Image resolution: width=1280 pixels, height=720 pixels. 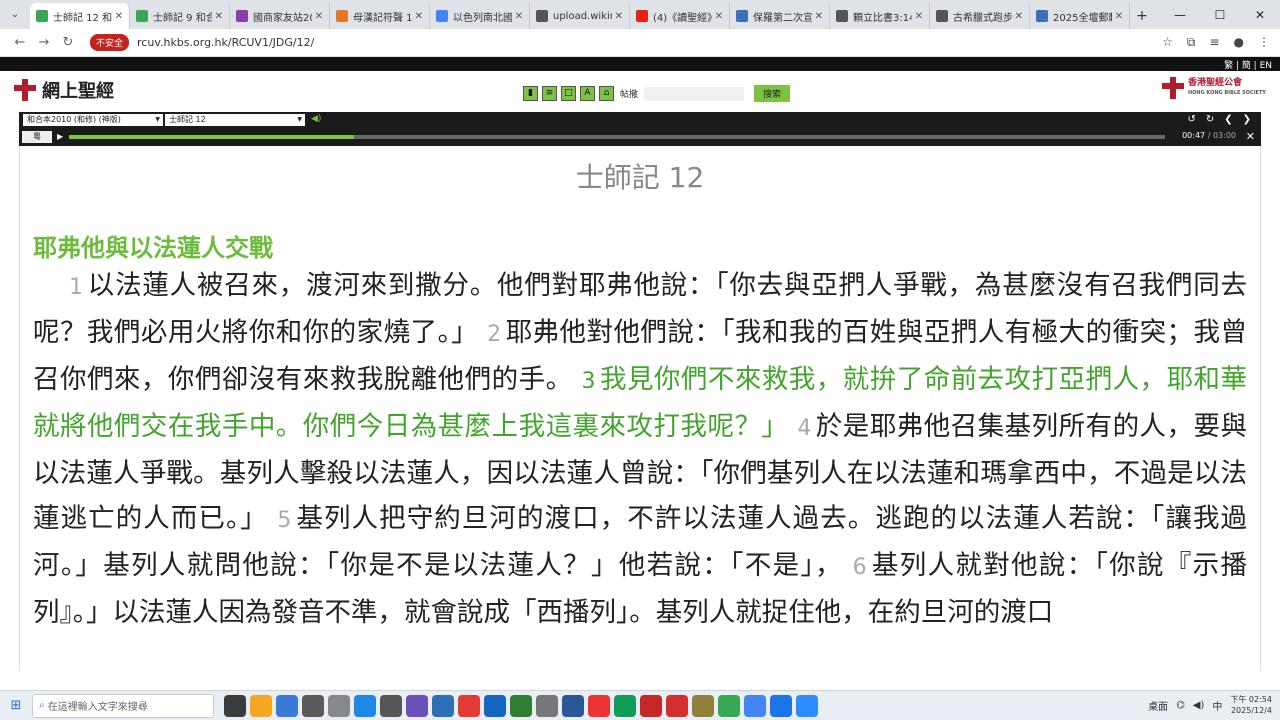 I want to click on volume-icon: ◀), so click(x=1199, y=705).